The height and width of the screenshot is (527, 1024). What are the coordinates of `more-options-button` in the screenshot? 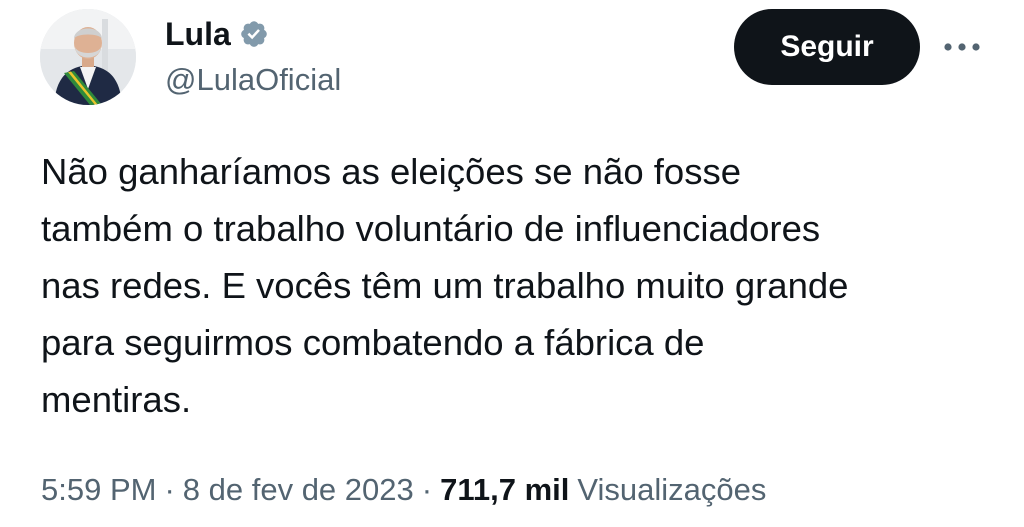 It's located at (962, 47).